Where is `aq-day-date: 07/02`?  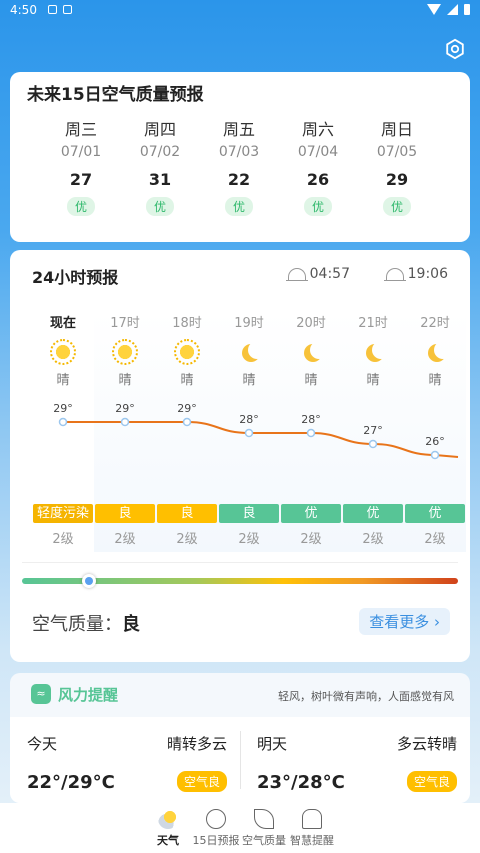 aq-day-date: 07/02 is located at coordinates (160, 152).